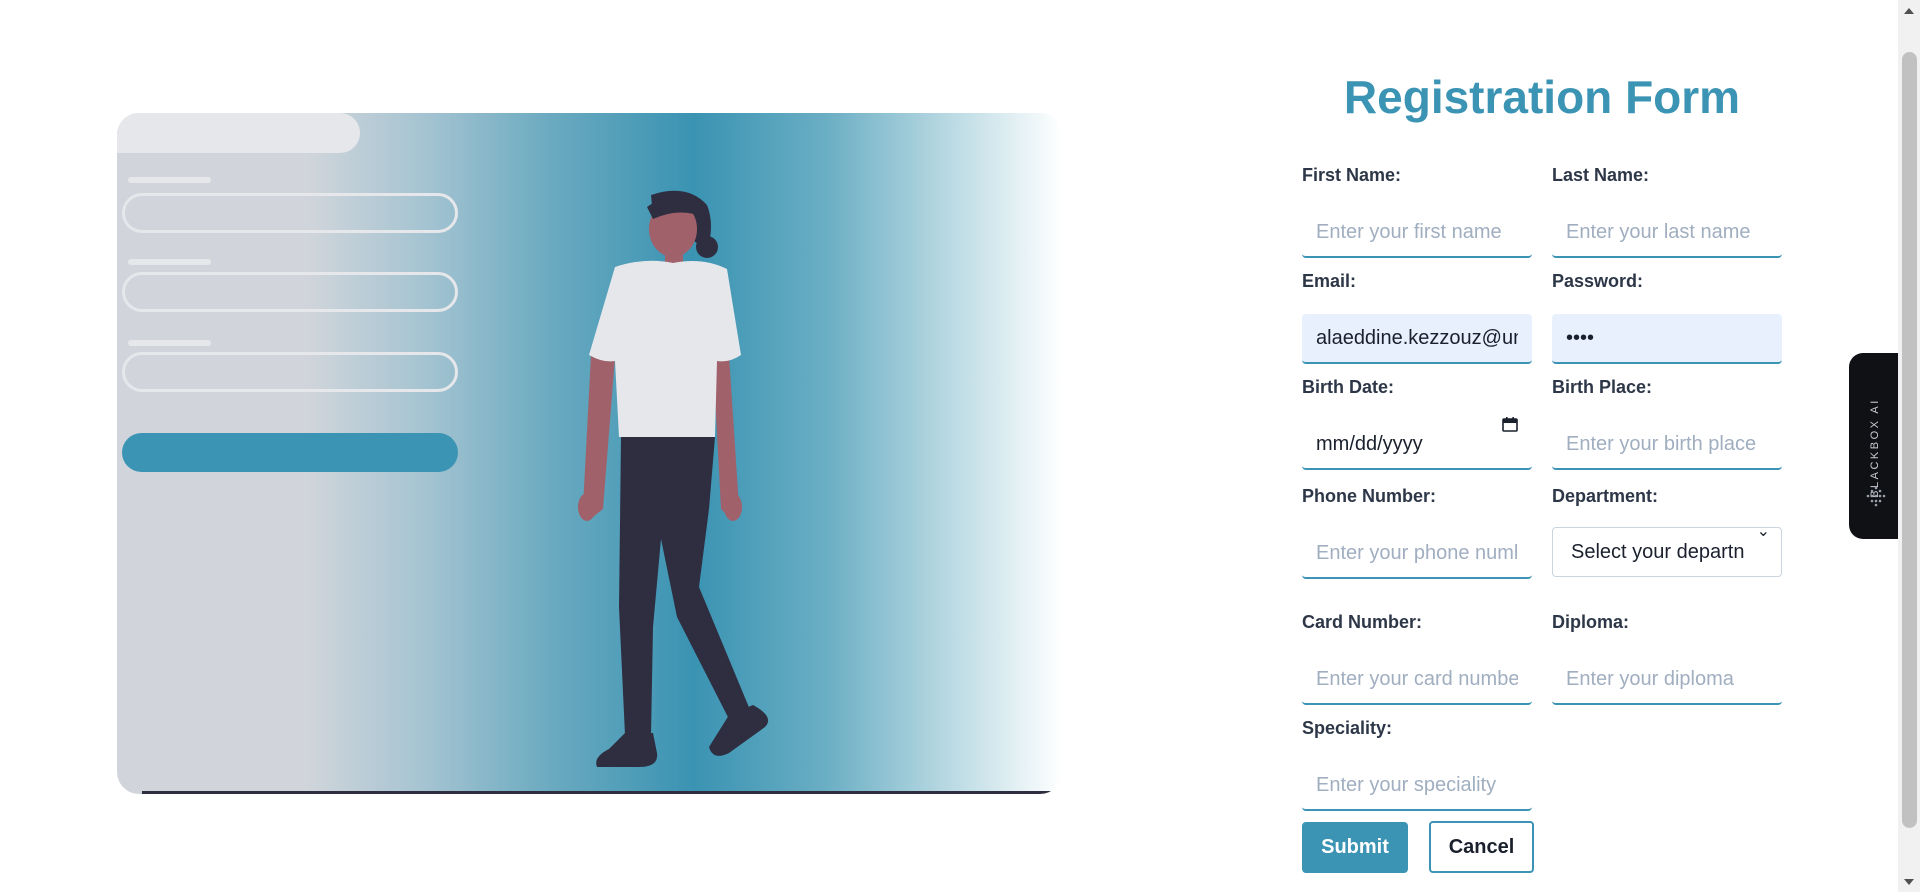  Describe the element at coordinates (1348, 387) in the screenshot. I see `birth-date-label: Birth Date:` at that location.